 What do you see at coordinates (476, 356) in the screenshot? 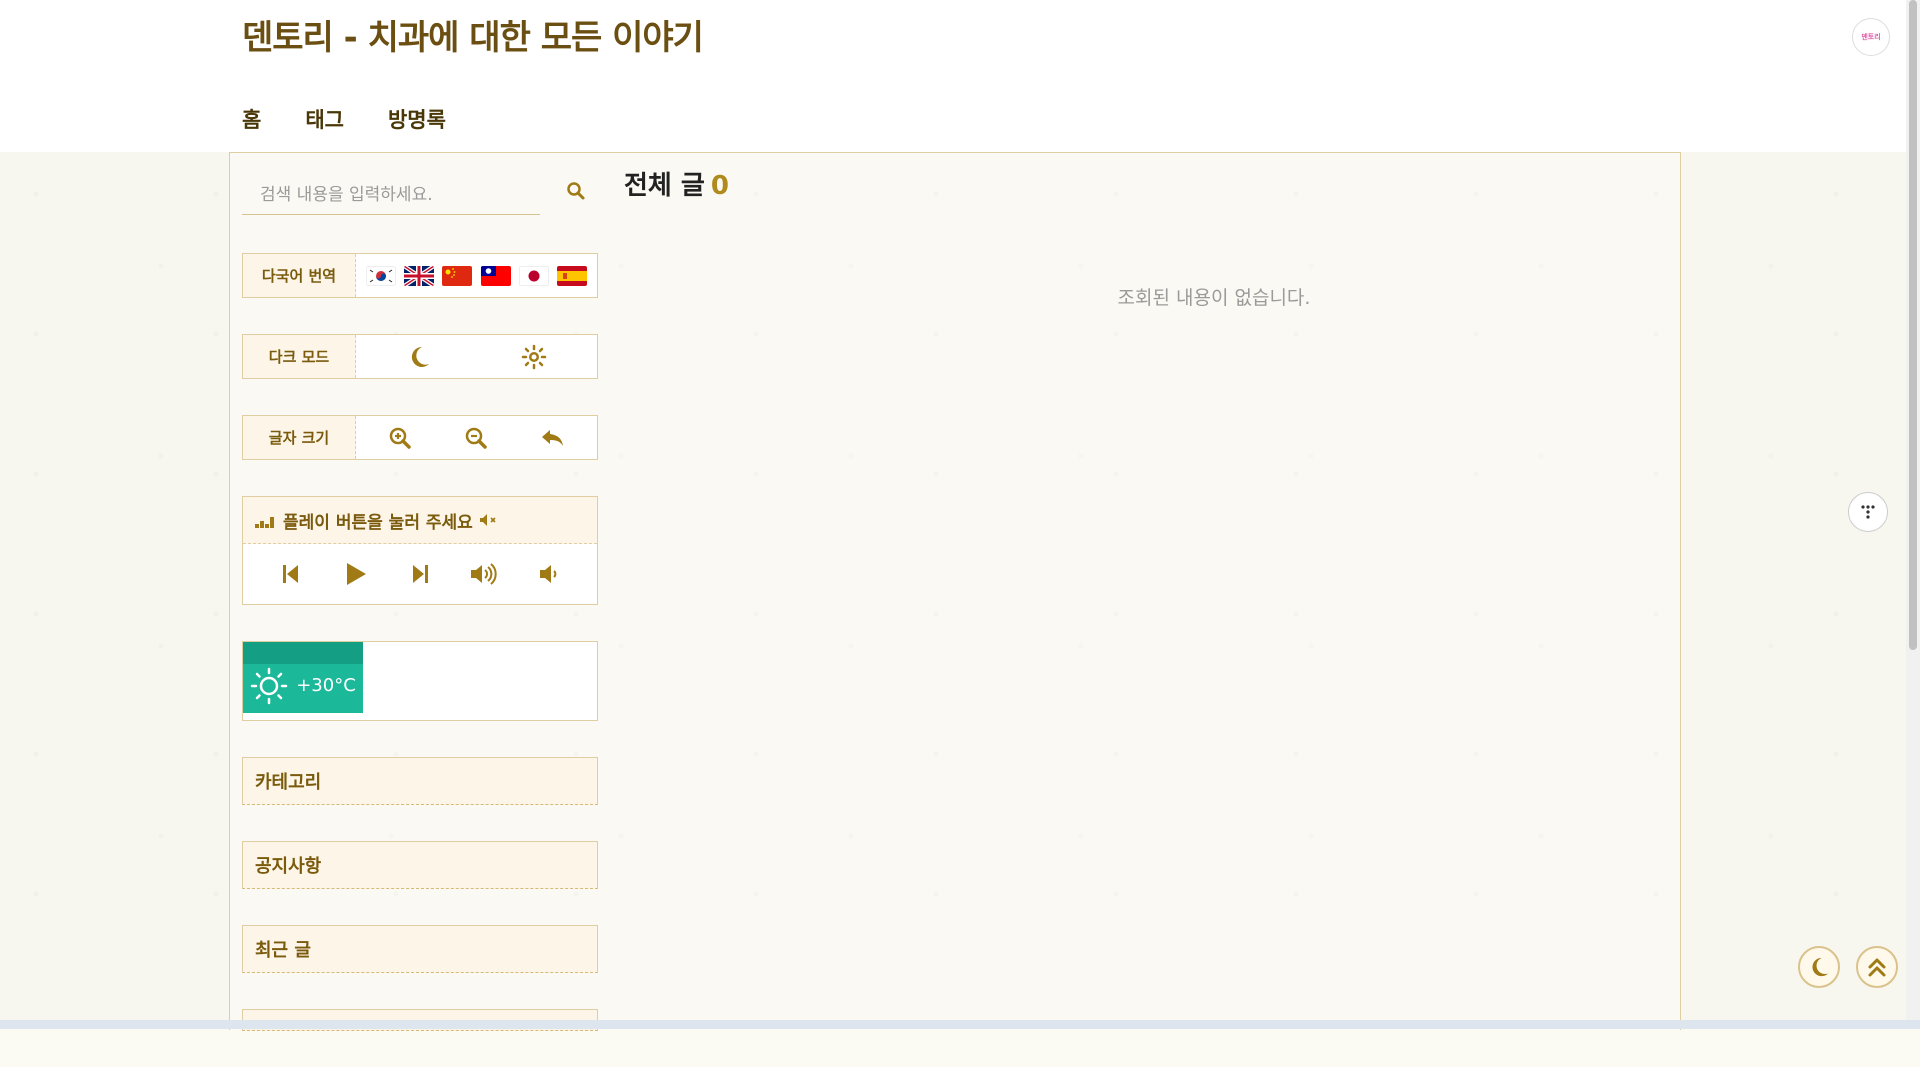
I see `dark-mode-options` at bounding box center [476, 356].